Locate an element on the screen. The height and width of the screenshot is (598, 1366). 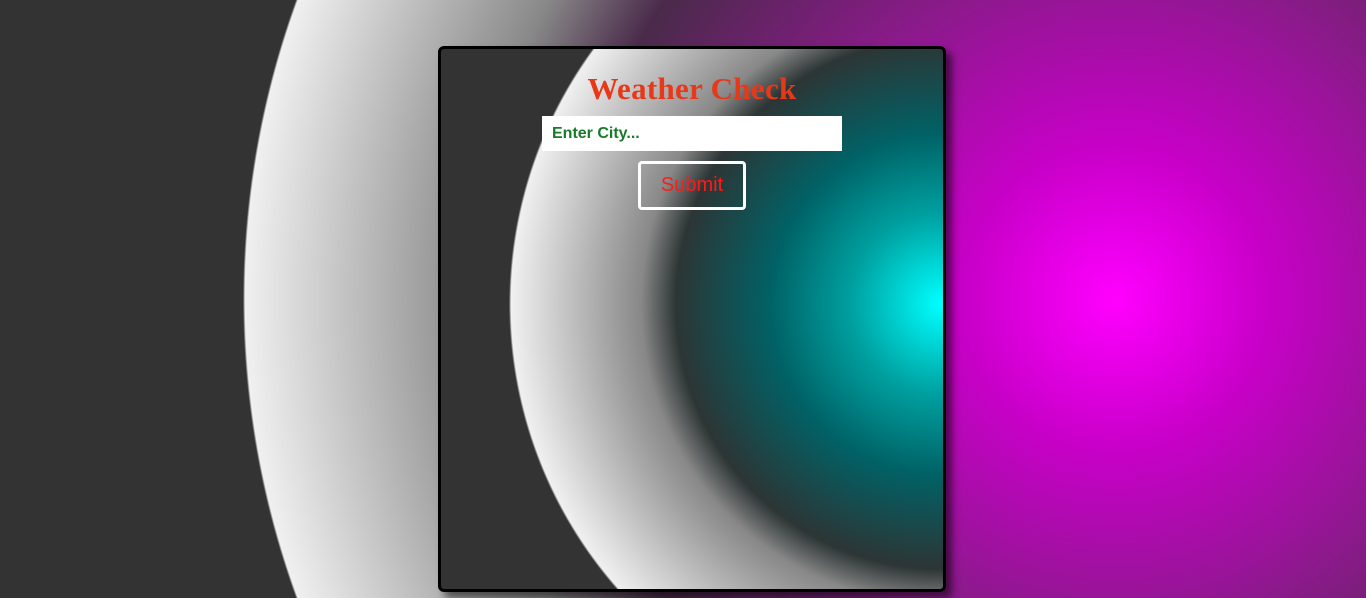
submit-button: Submit is located at coordinates (692, 185).